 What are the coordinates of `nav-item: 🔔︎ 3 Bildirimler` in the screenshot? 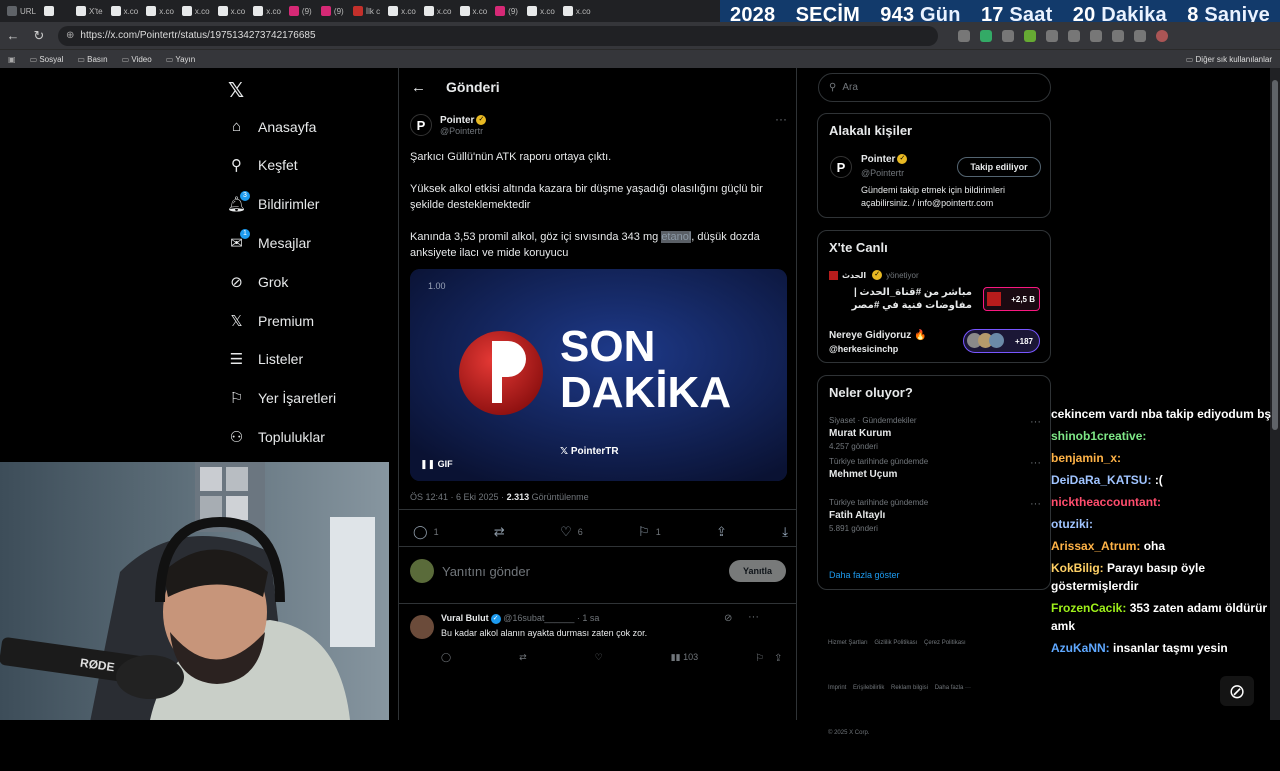 It's located at (273, 204).